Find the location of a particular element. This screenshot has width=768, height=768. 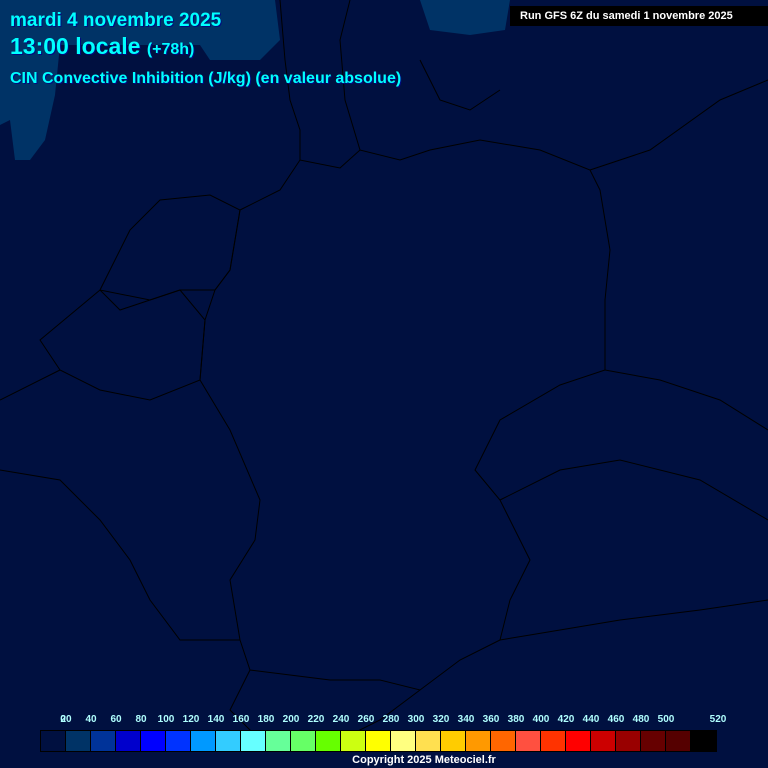

copyright: Copyright 2025 Meteociel.fr is located at coordinates (424, 760).